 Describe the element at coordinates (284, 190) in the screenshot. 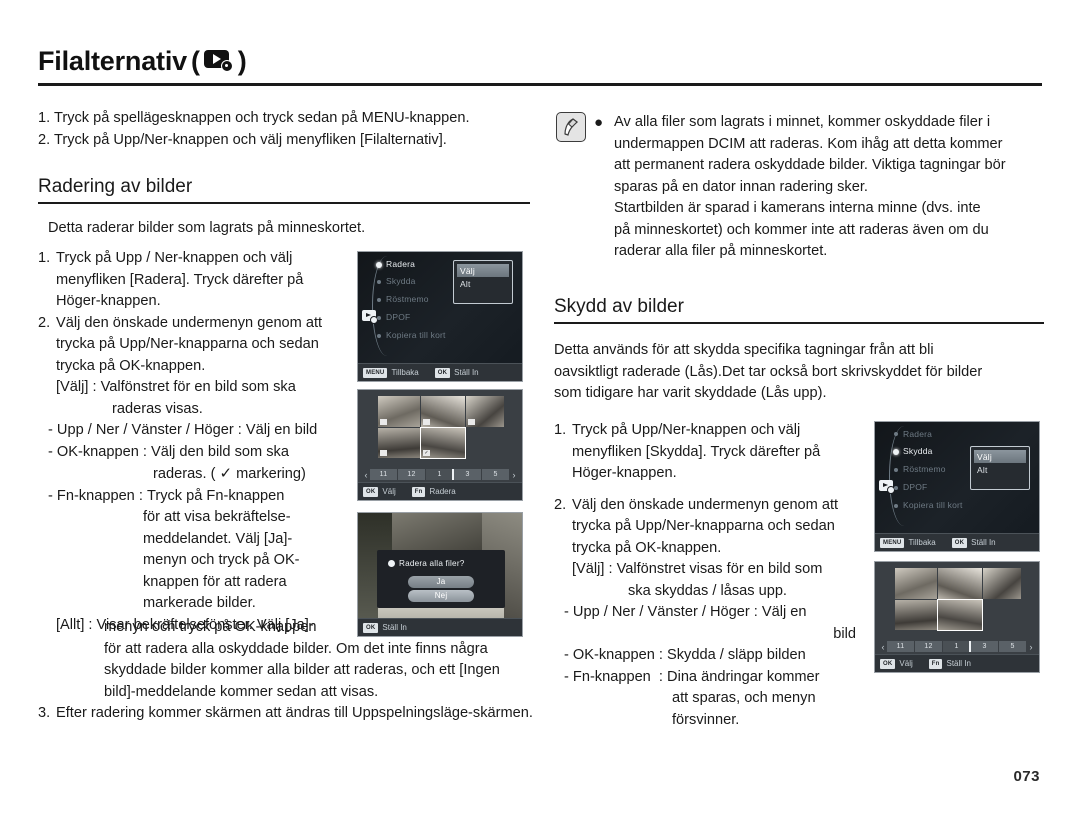

I see `section-radering-av-bilder: Radering av bilder` at that location.